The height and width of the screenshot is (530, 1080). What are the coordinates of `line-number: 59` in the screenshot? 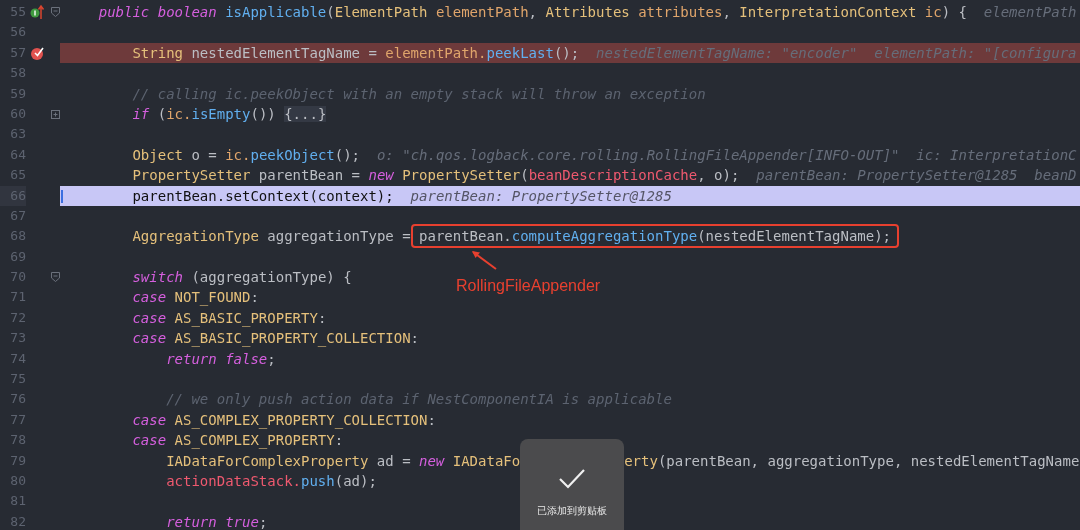 It's located at (17, 93).